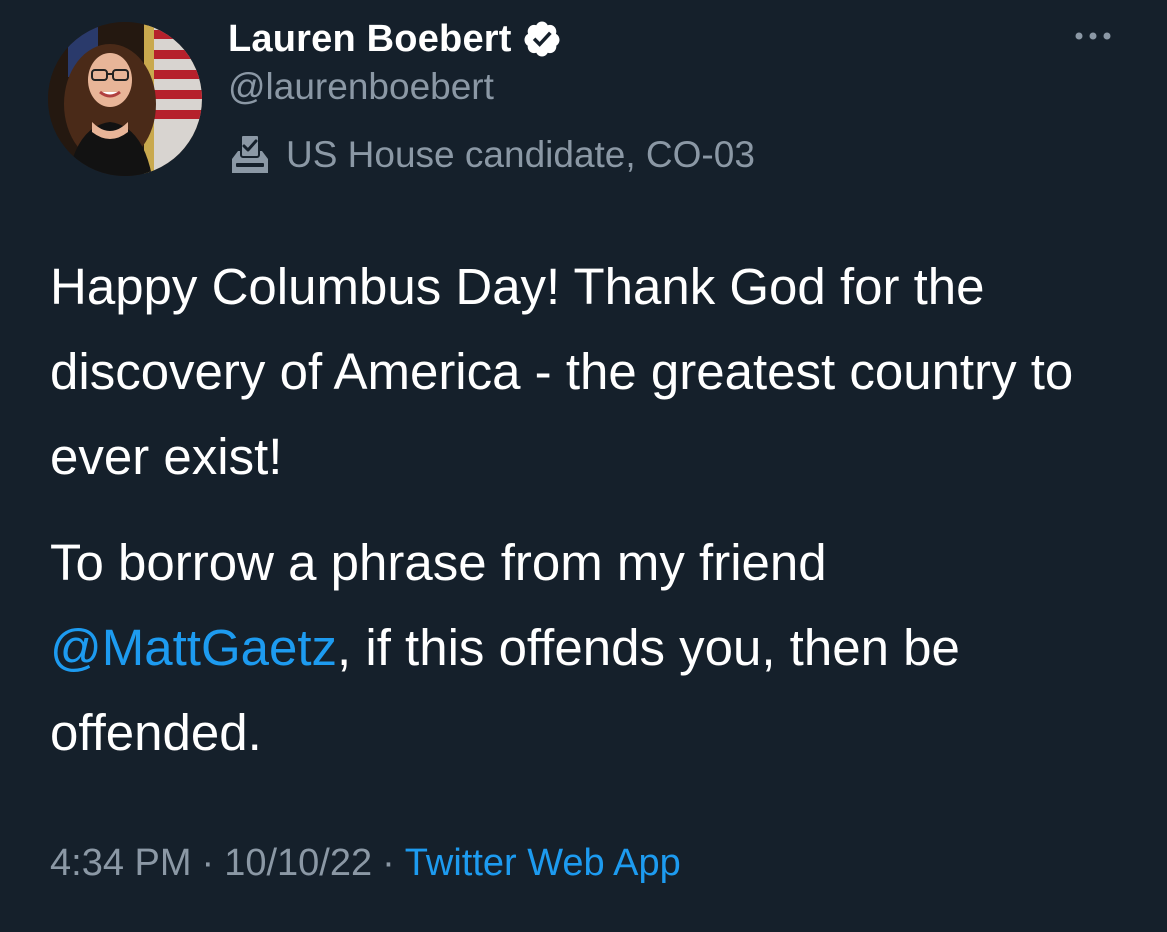  I want to click on bio-row: US House candidate, CO-03, so click(490, 155).